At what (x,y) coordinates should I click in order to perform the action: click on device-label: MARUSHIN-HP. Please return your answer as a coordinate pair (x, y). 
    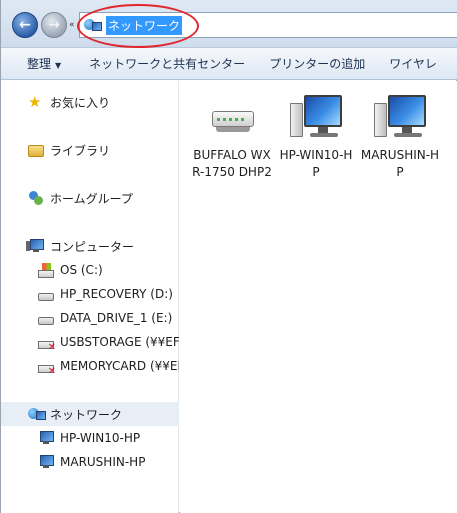
    Looking at the image, I should click on (400, 163).